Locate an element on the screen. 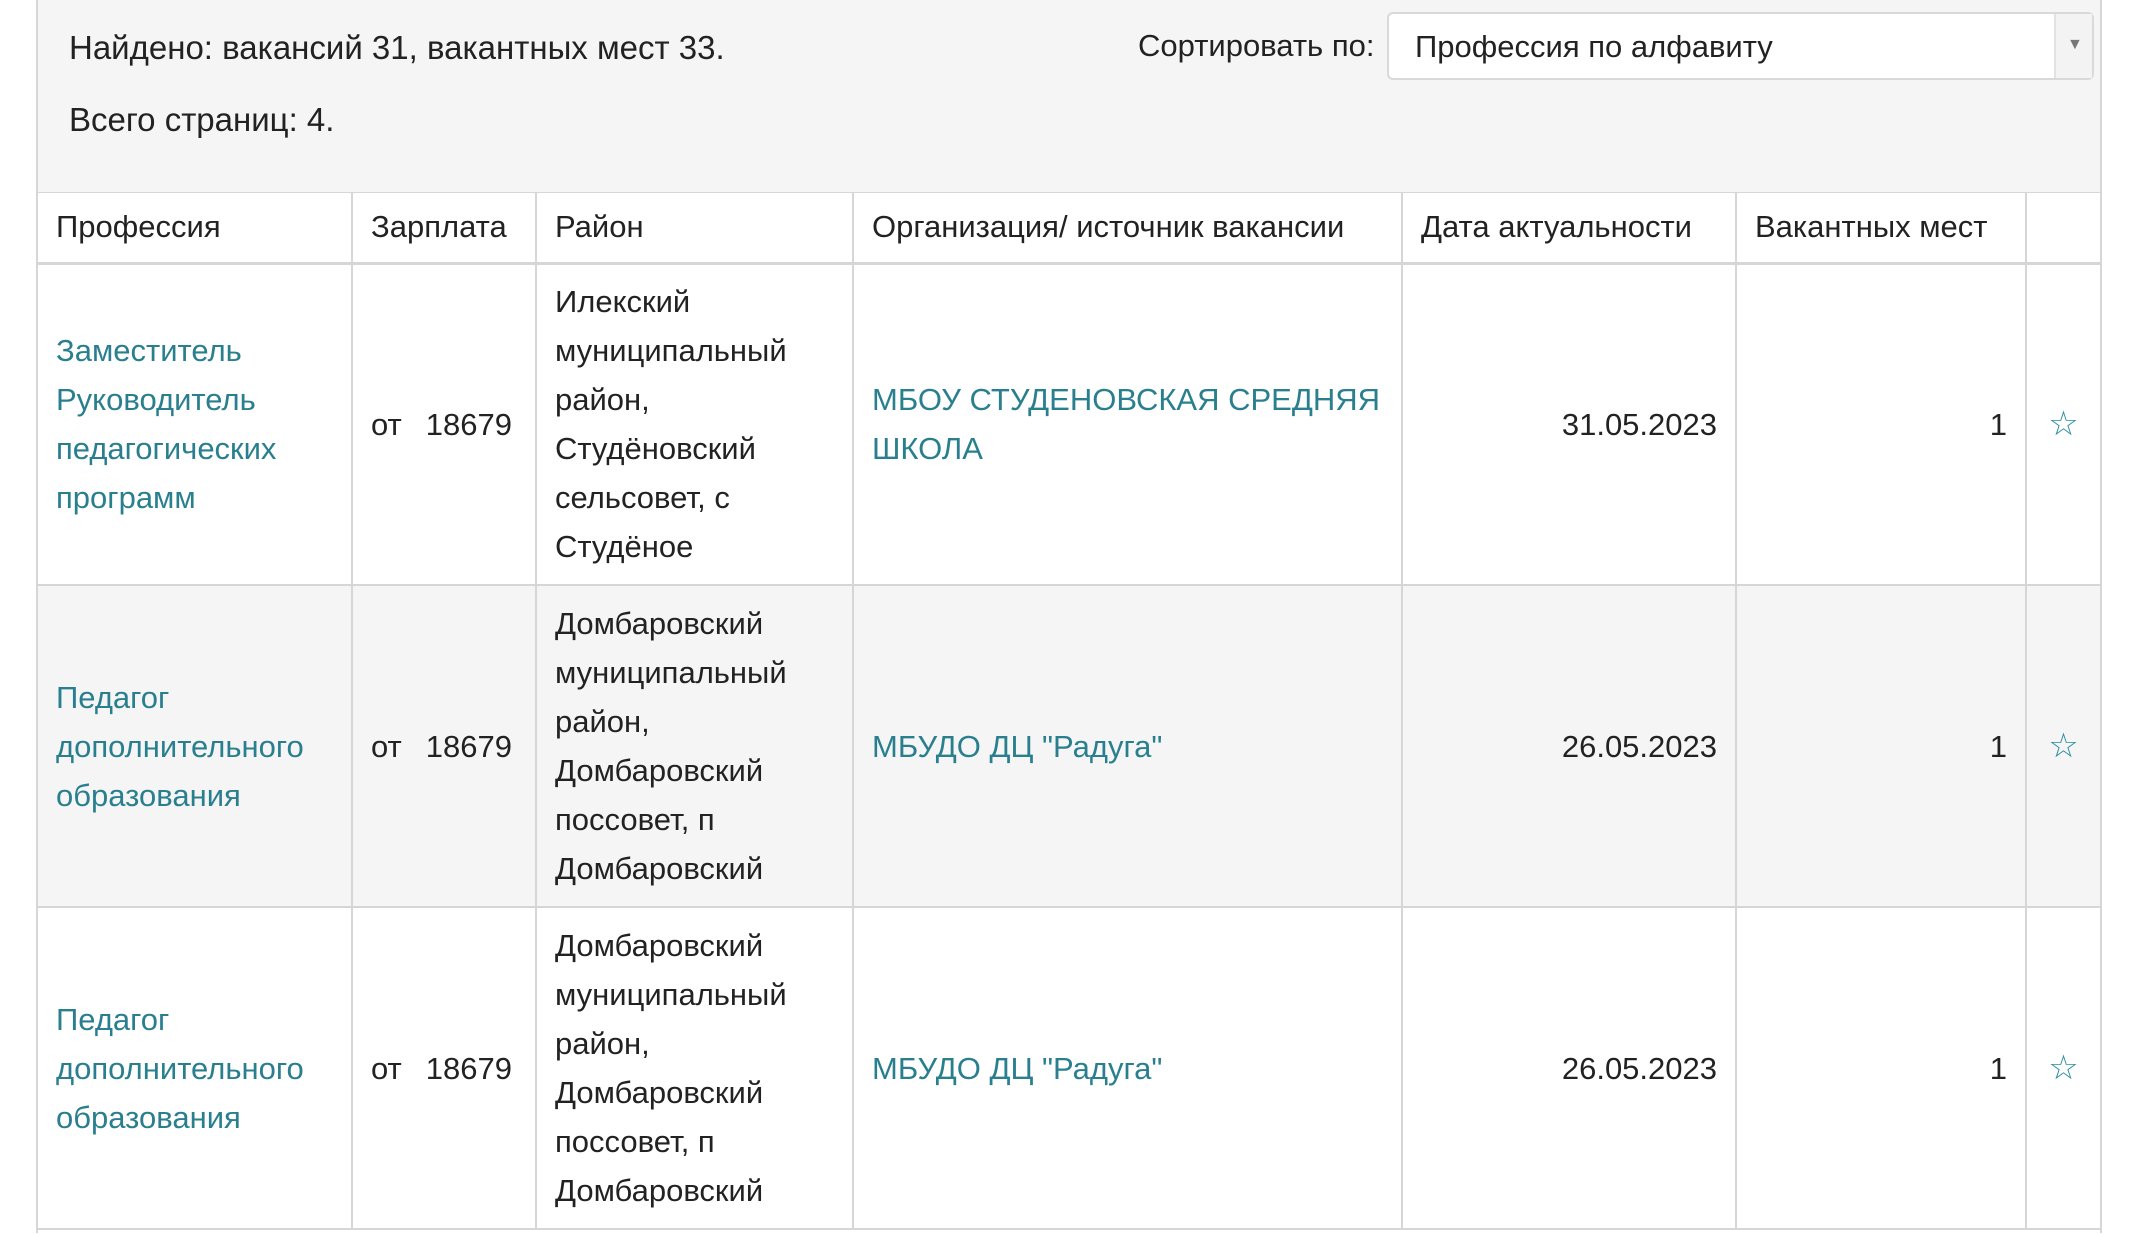 The image size is (2142, 1234). sort-dropdown-toggle: ▼ is located at coordinates (2073, 46).